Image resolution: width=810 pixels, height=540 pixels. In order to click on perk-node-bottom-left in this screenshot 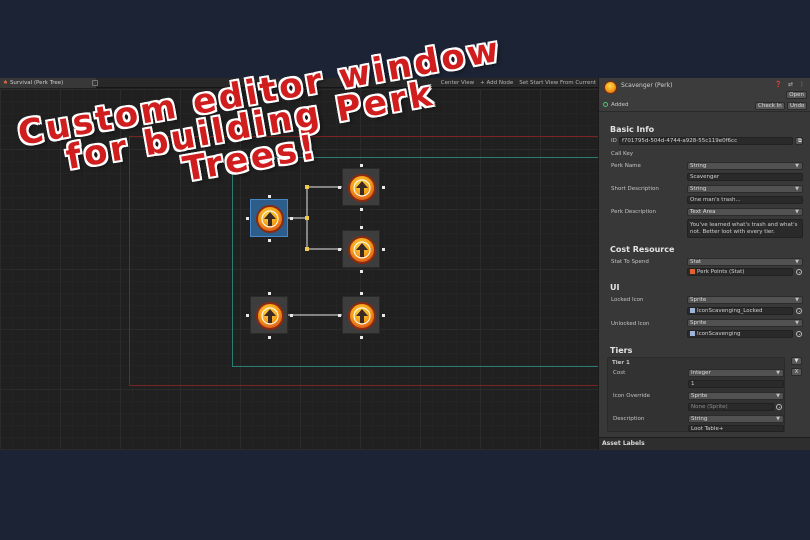, I will do `click(269, 315)`.